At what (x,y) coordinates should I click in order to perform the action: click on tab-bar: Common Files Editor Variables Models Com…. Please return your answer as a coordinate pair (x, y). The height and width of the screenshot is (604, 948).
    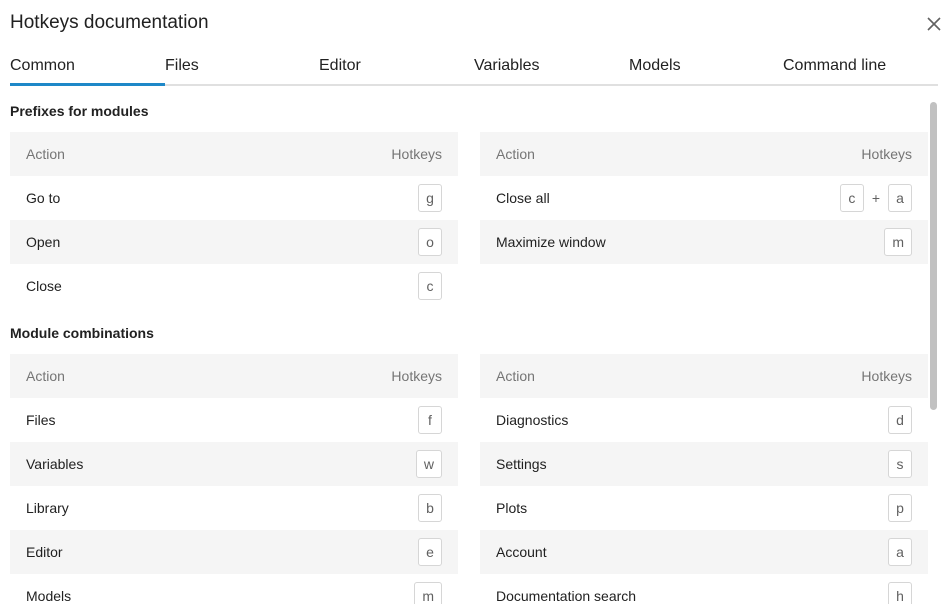
    Looking at the image, I should click on (474, 67).